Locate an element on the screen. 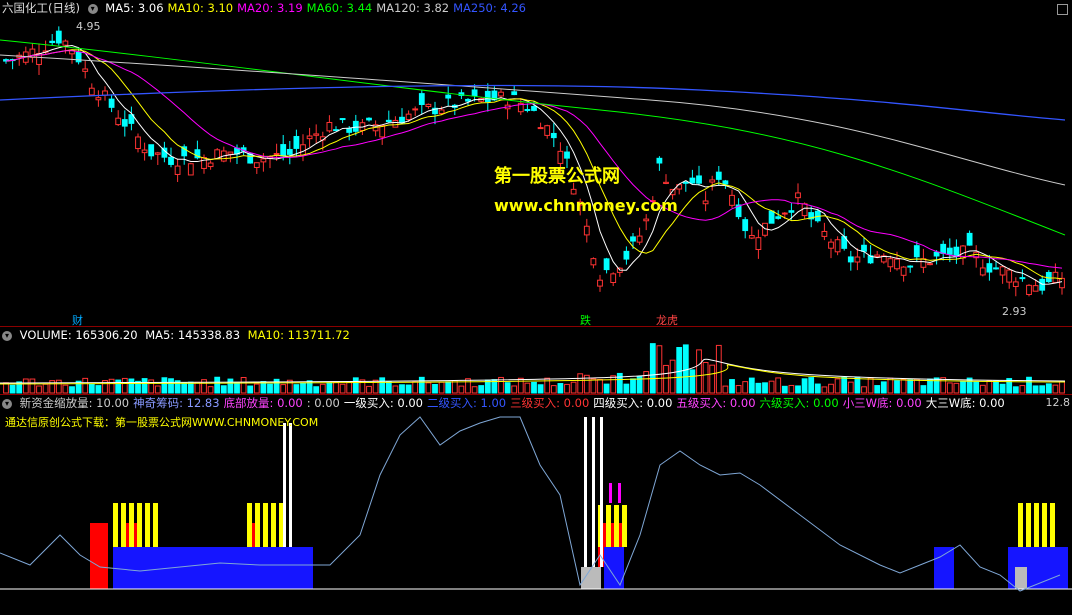 Image resolution: width=1072 pixels, height=615 pixels. indicator-toggle-icon: ▾ is located at coordinates (7, 404).